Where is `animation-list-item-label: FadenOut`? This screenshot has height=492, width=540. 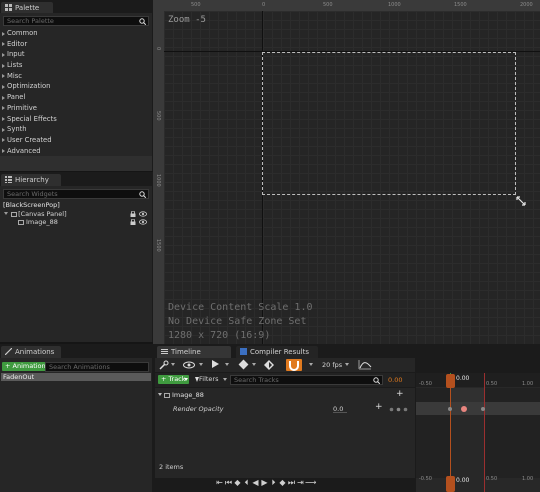 animation-list-item-label: FadenOut is located at coordinates (19, 377).